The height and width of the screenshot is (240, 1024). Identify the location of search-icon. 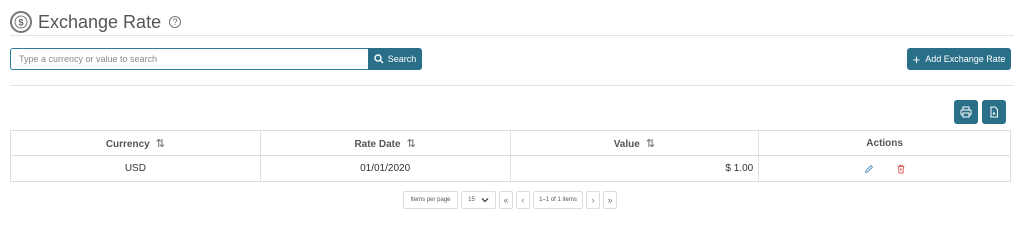
(379, 59).